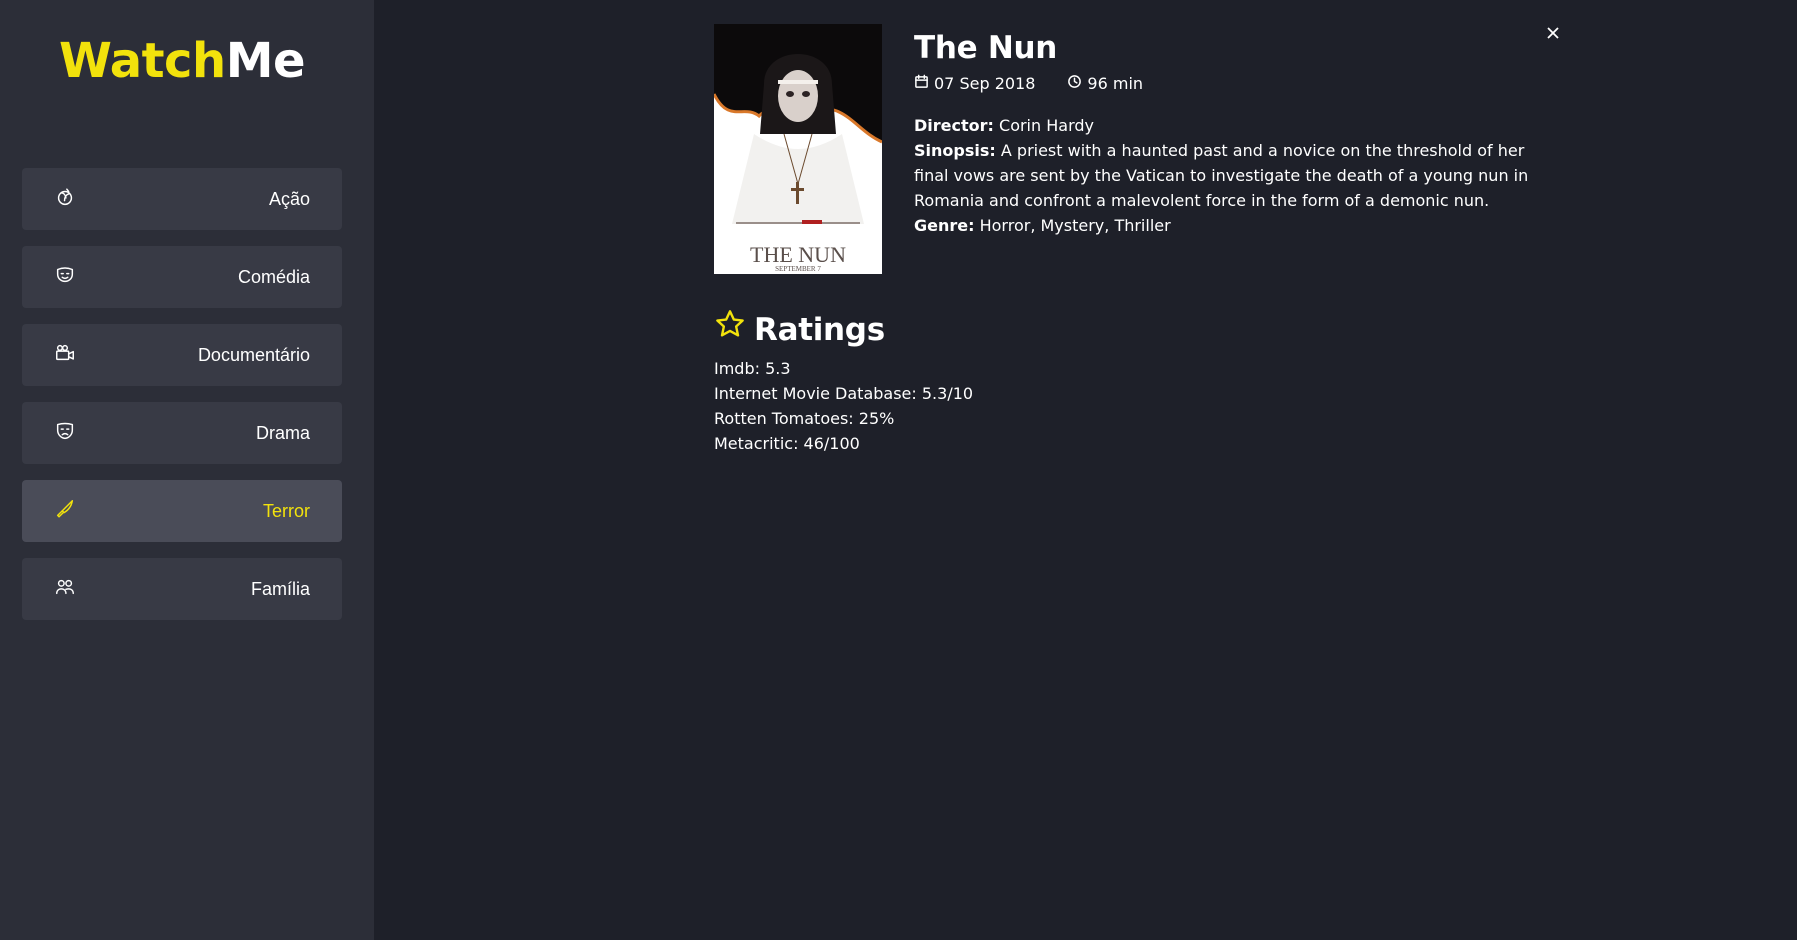 The width and height of the screenshot is (1797, 940). I want to click on ratings-heading: Ratings, so click(1014, 330).